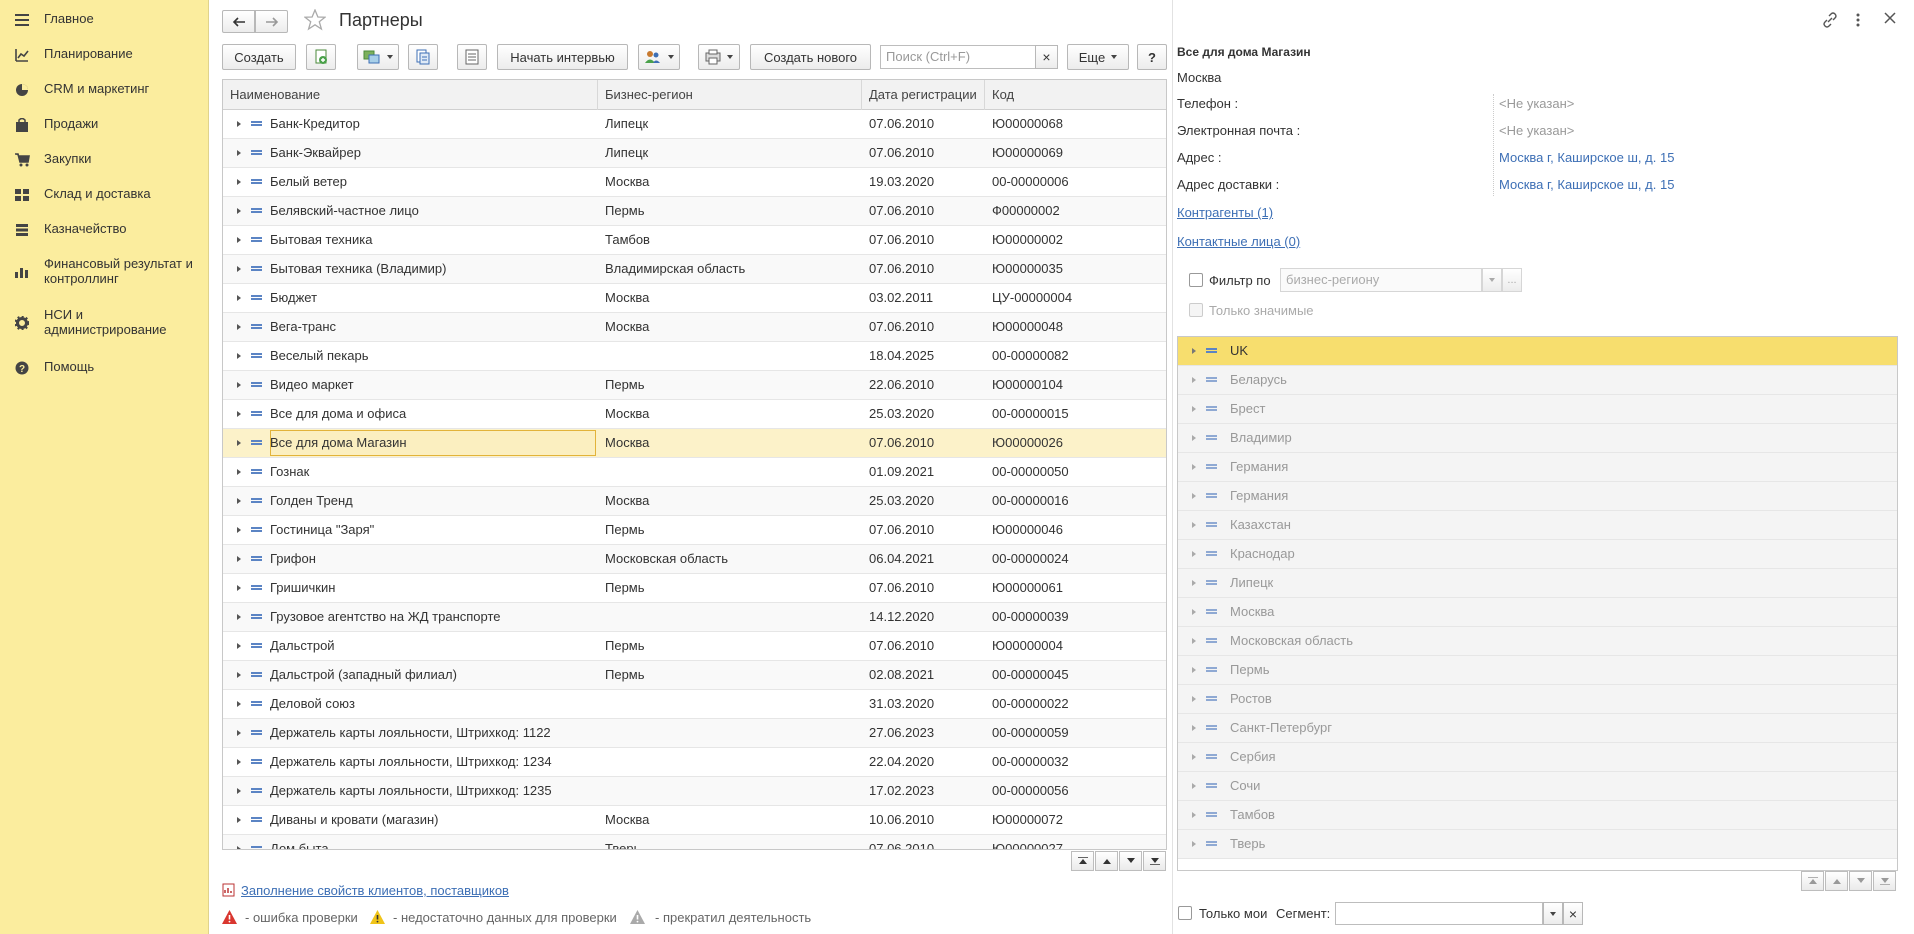 The height and width of the screenshot is (934, 1914). I want to click on only-significant-checkbox, so click(1196, 310).